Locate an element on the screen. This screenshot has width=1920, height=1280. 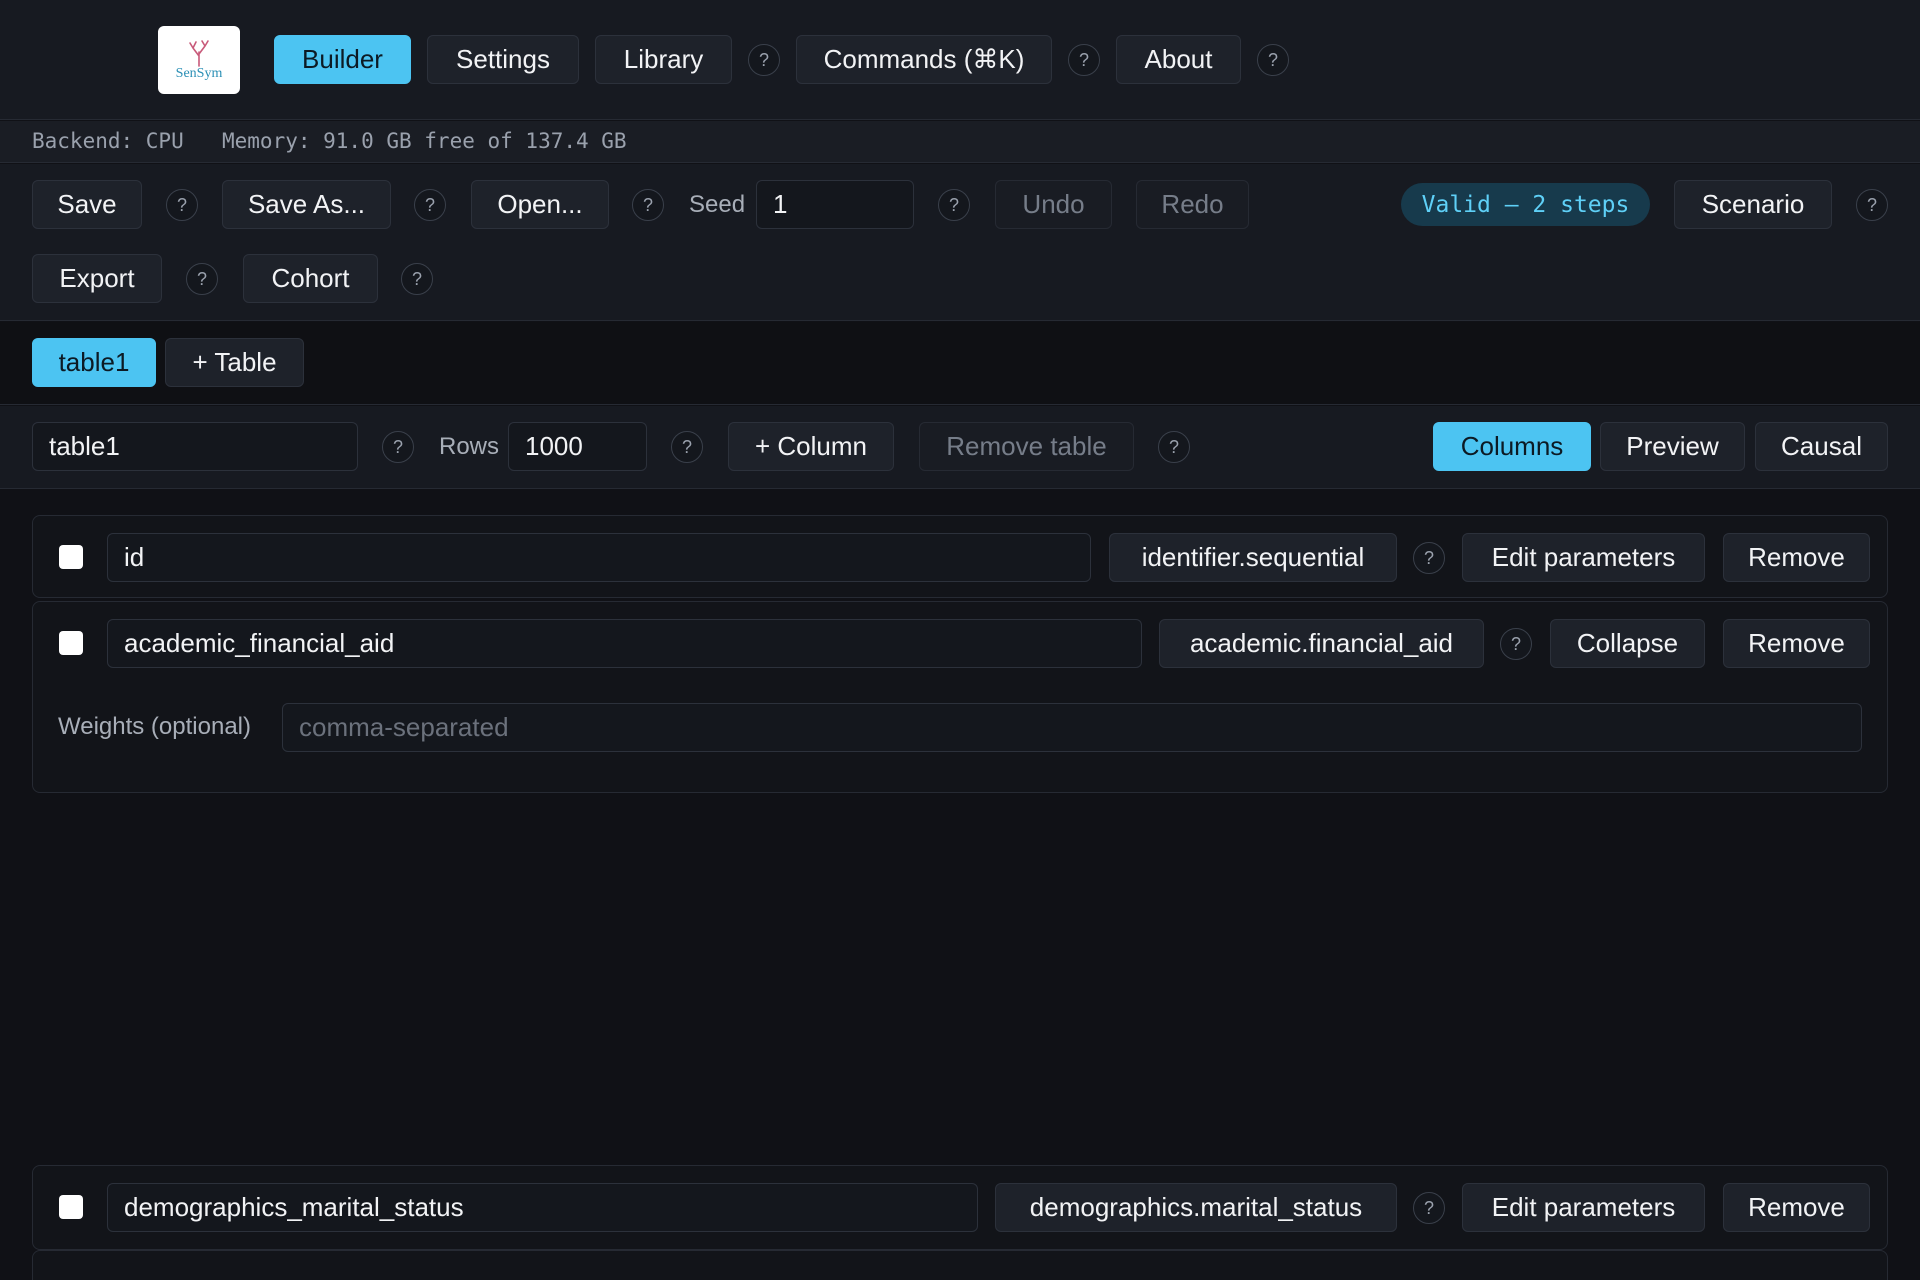
view-columns-tab: Columns is located at coordinates (1512, 446).